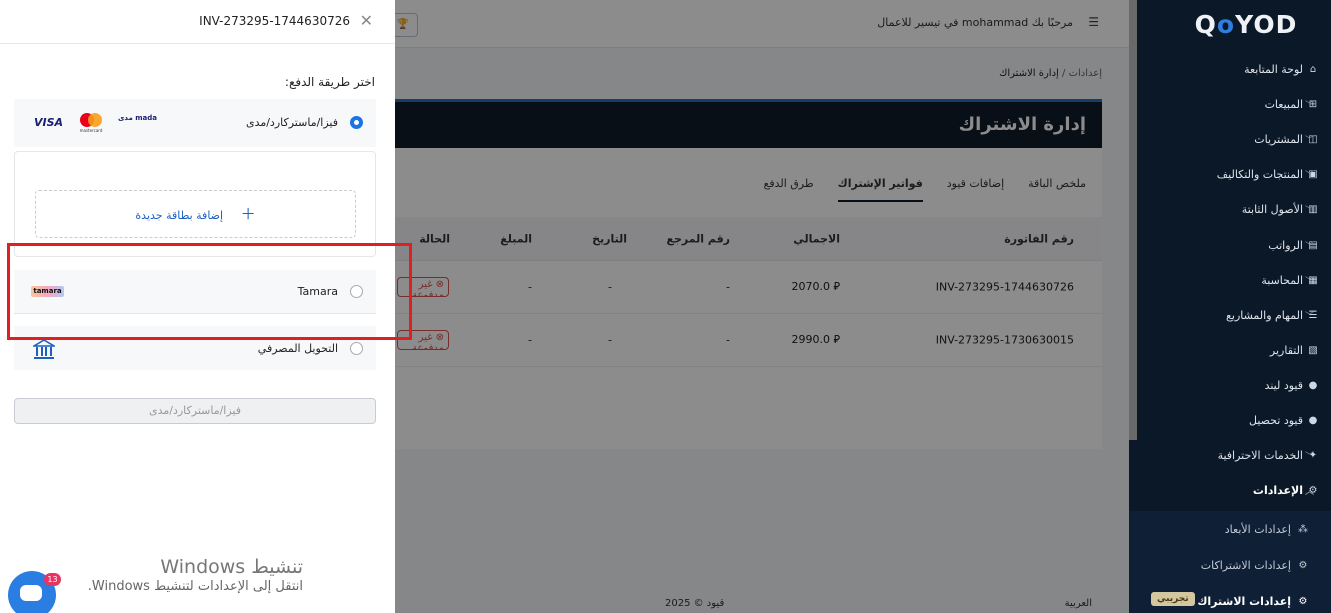 This screenshot has height=613, width=1331. What do you see at coordinates (1230, 420) in the screenshot?
I see `sidebar-item-10: ● قيود تحصيل` at bounding box center [1230, 420].